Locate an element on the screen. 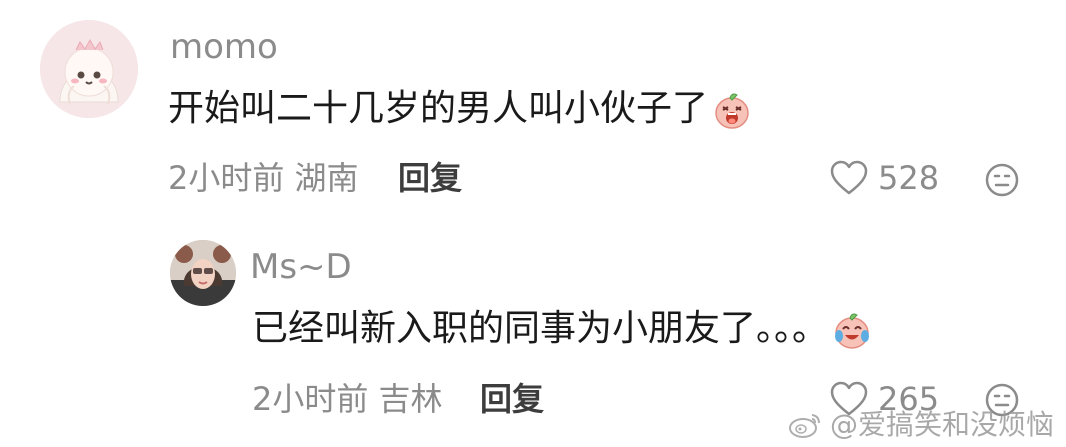 This screenshot has width=1066, height=447. comment-meta: 2小时前 吉林 is located at coordinates (347, 399).